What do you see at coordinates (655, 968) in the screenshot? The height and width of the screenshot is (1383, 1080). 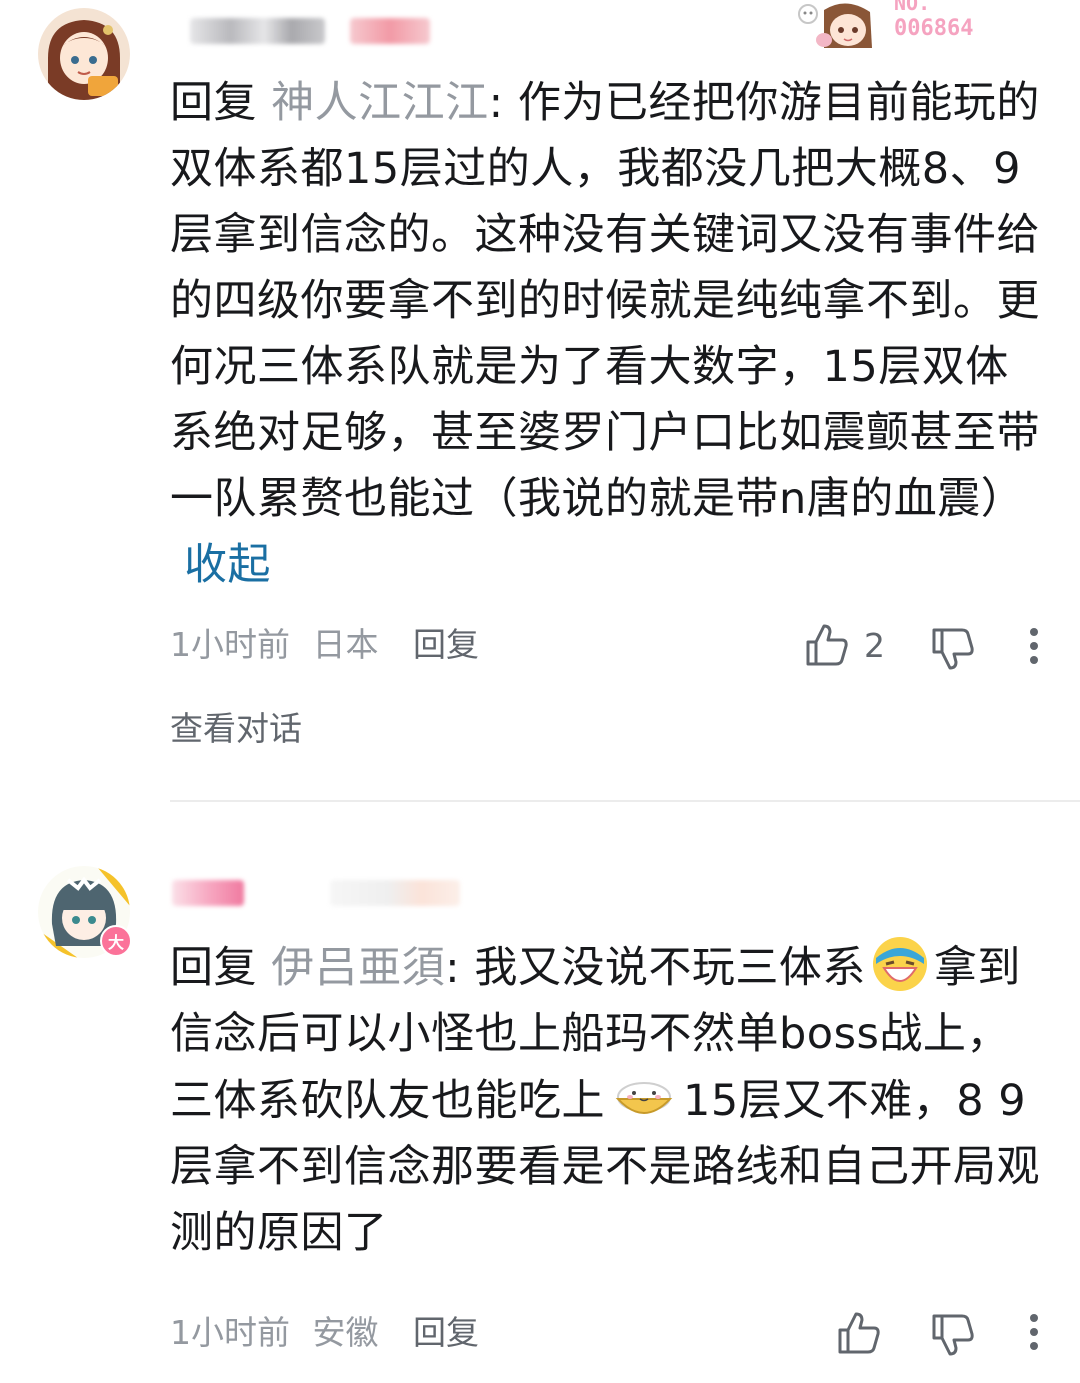 I see `comment-body-part1: : 我又没说不玩三体系` at bounding box center [655, 968].